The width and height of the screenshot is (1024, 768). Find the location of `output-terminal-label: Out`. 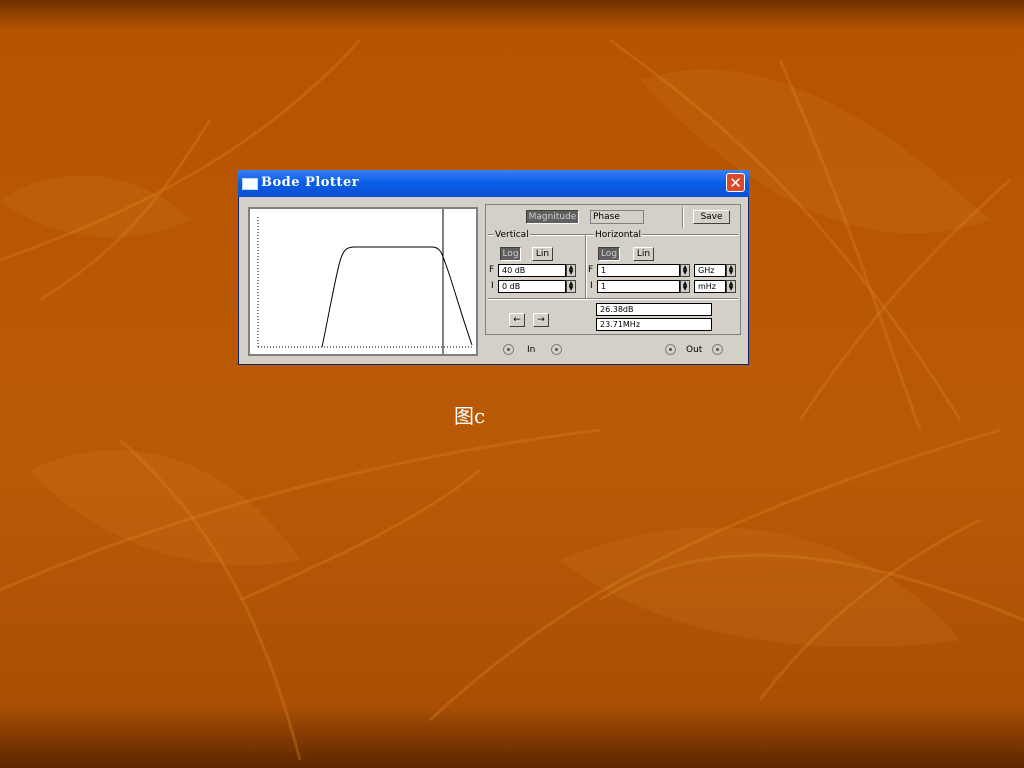

output-terminal-label: Out is located at coordinates (694, 350).